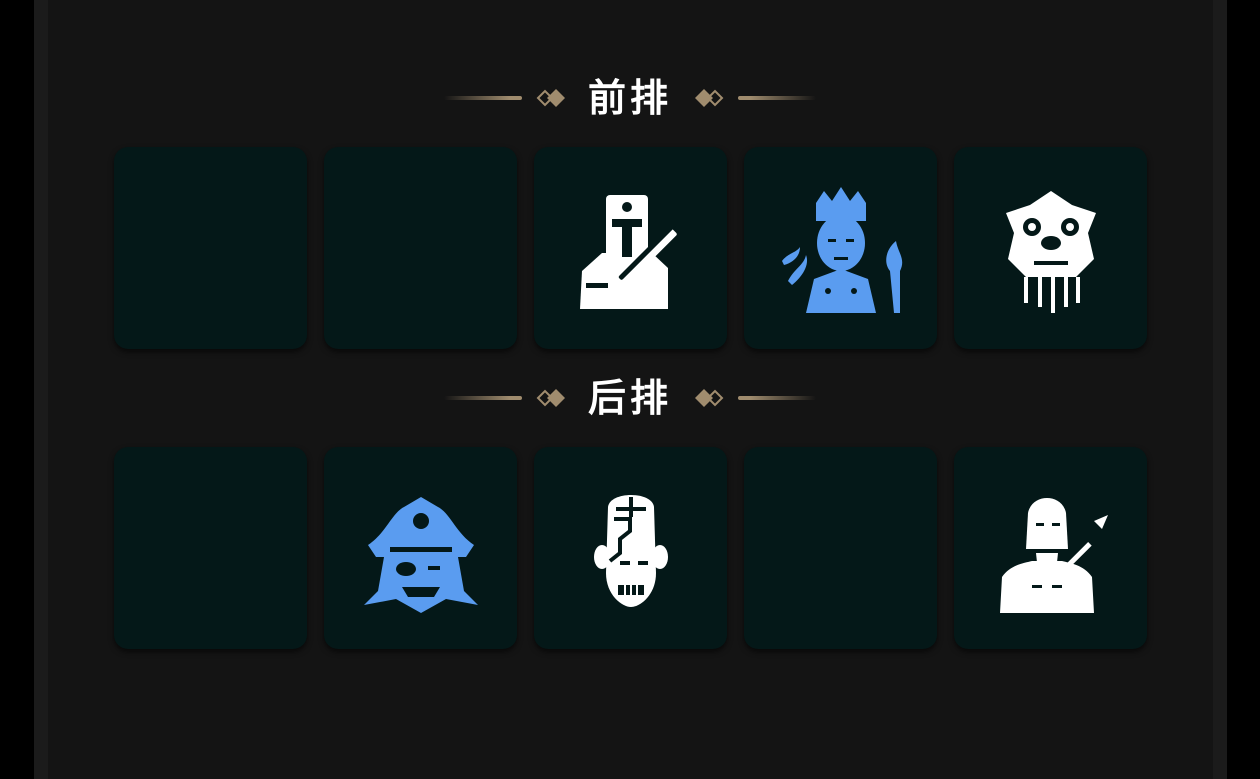  I want to click on back-slot-zeus, so click(1050, 548).